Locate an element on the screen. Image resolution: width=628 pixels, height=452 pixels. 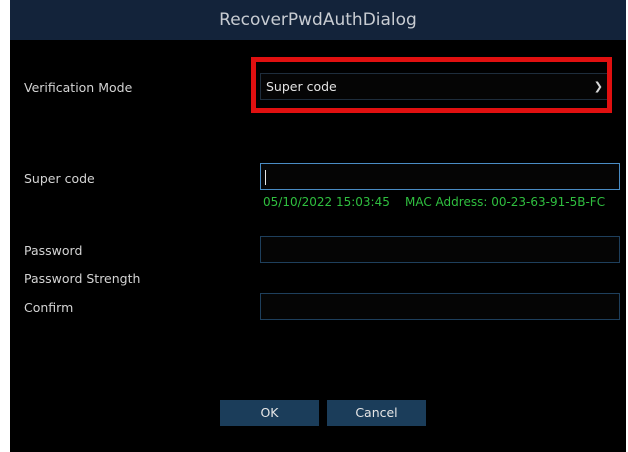
password-strength-label: Password Strength is located at coordinates (82, 278).